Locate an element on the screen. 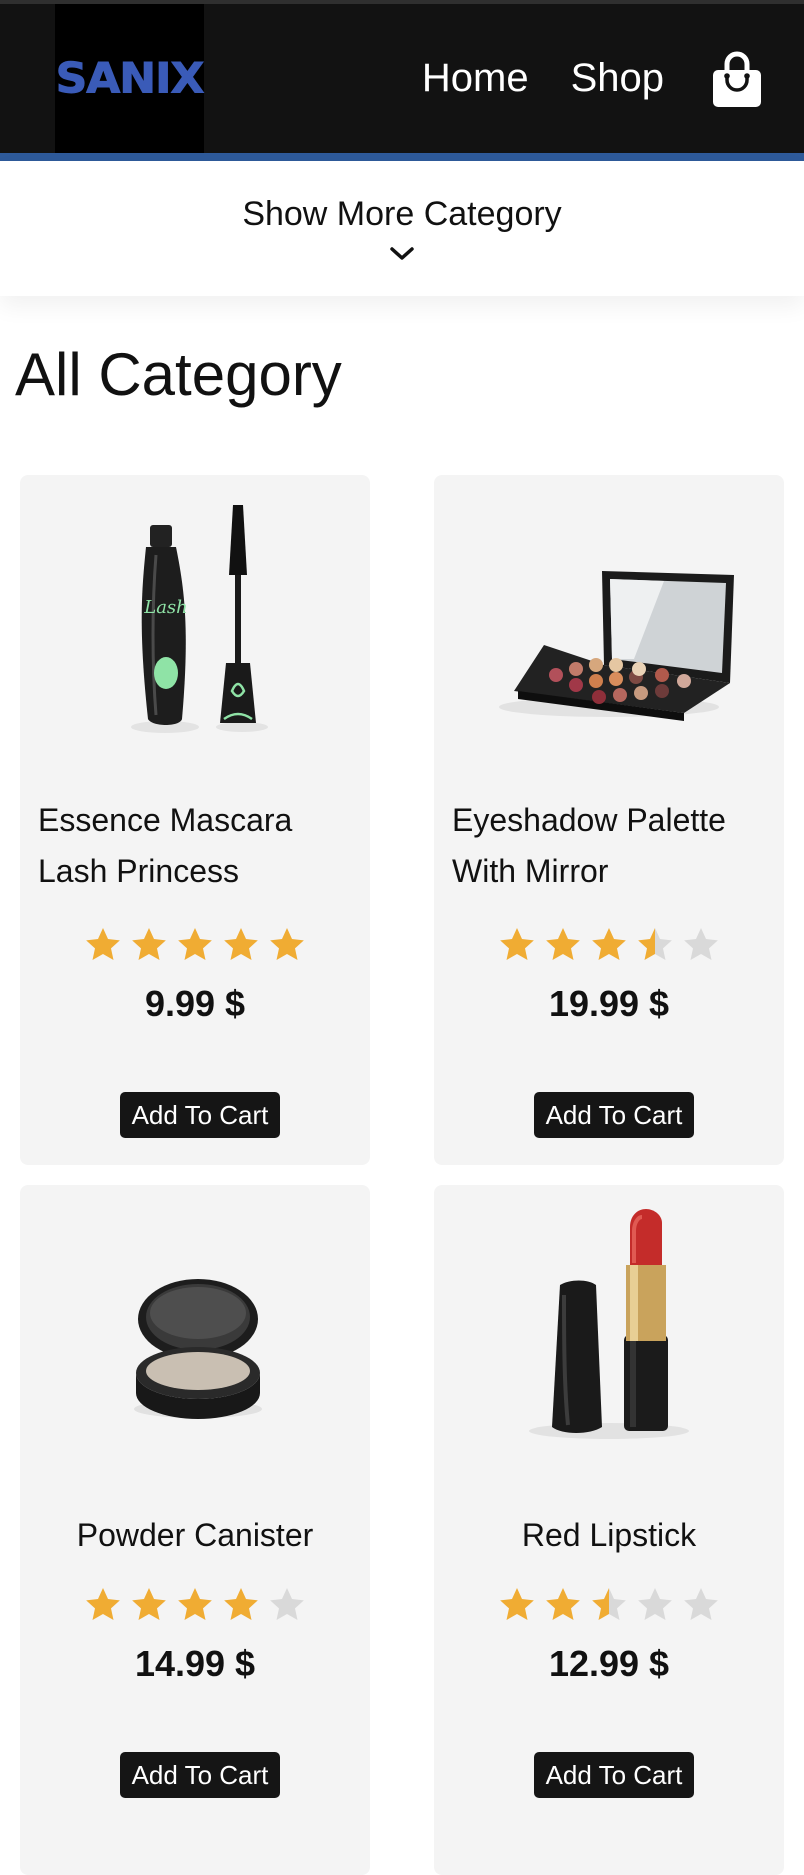 Image resolution: width=804 pixels, height=1875 pixels. product-name: Red Lipstick is located at coordinates (609, 1535).